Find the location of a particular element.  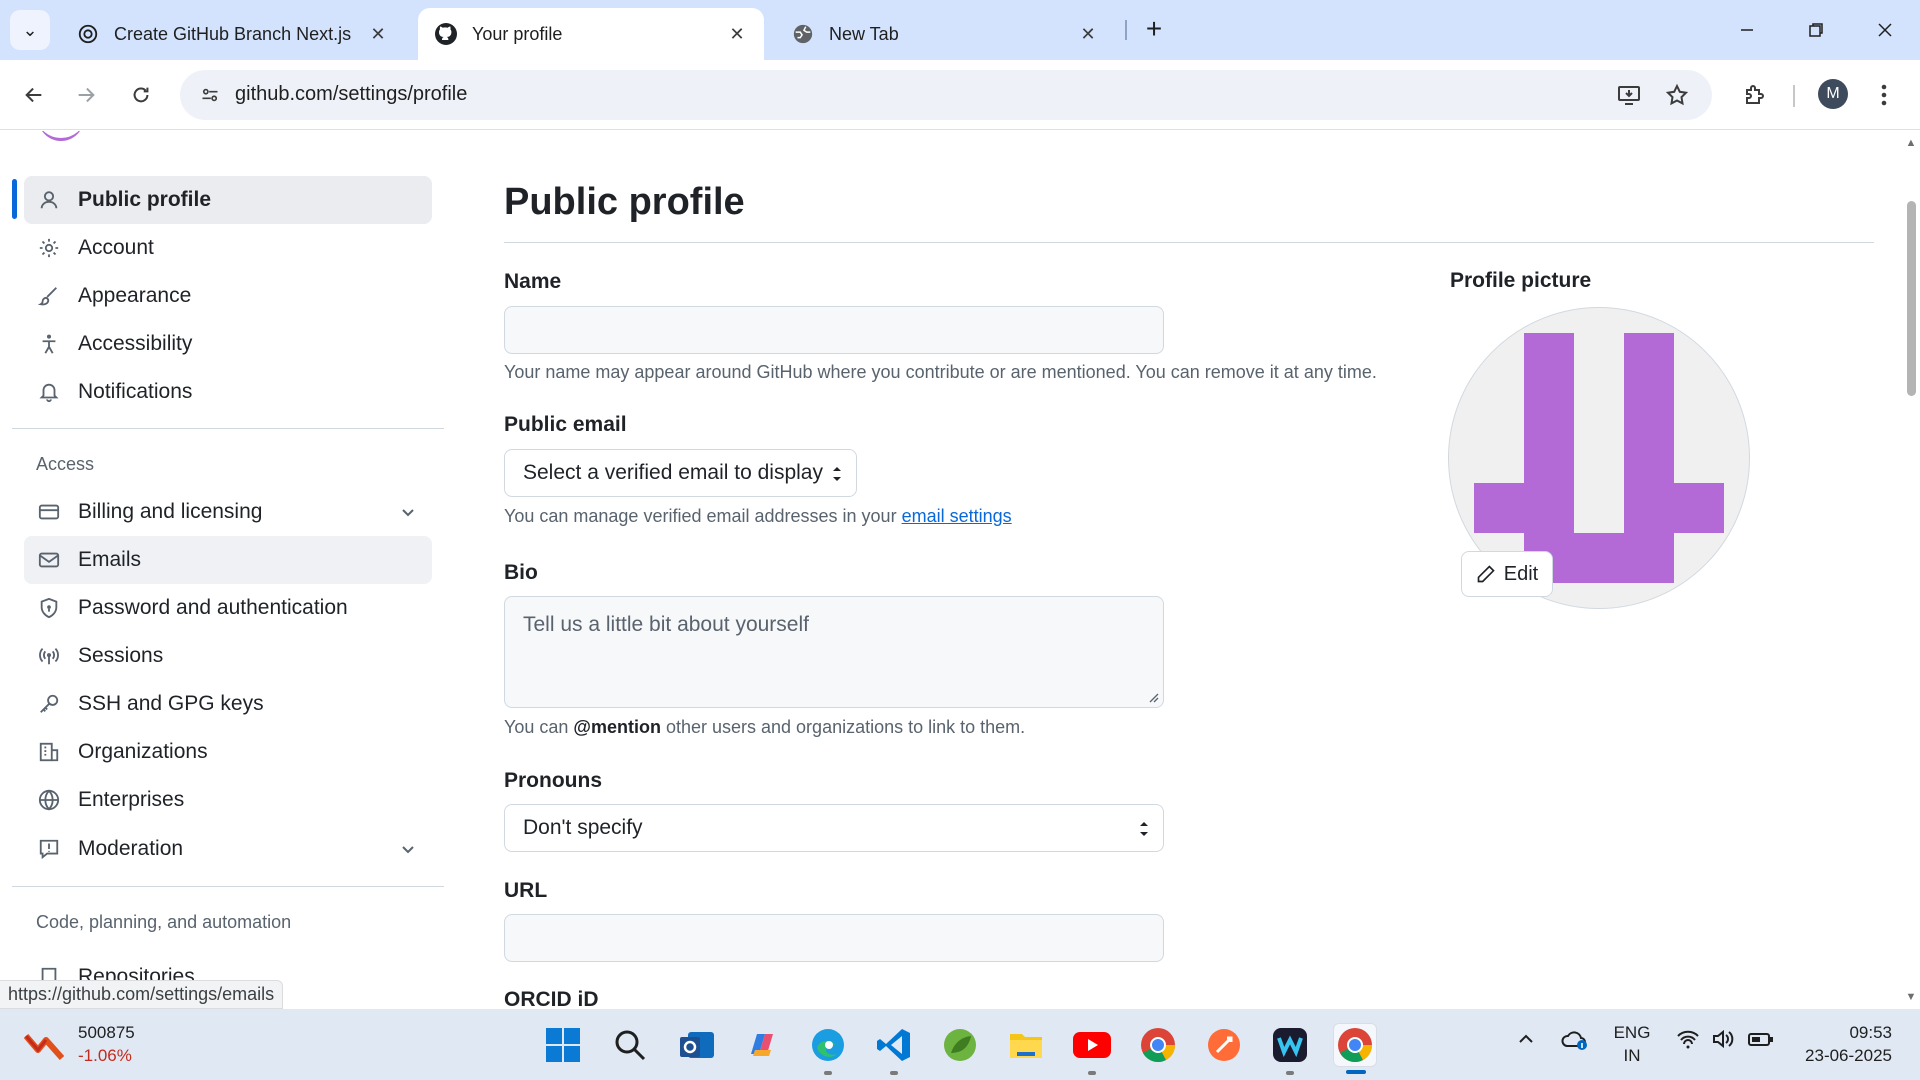

taskbar-edge is located at coordinates (828, 1049).